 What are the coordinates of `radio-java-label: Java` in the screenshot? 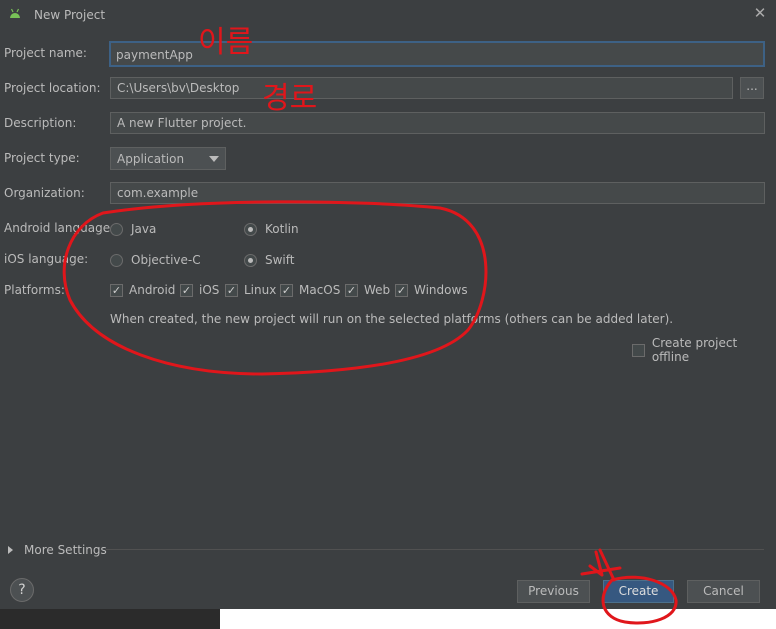 It's located at (144, 229).